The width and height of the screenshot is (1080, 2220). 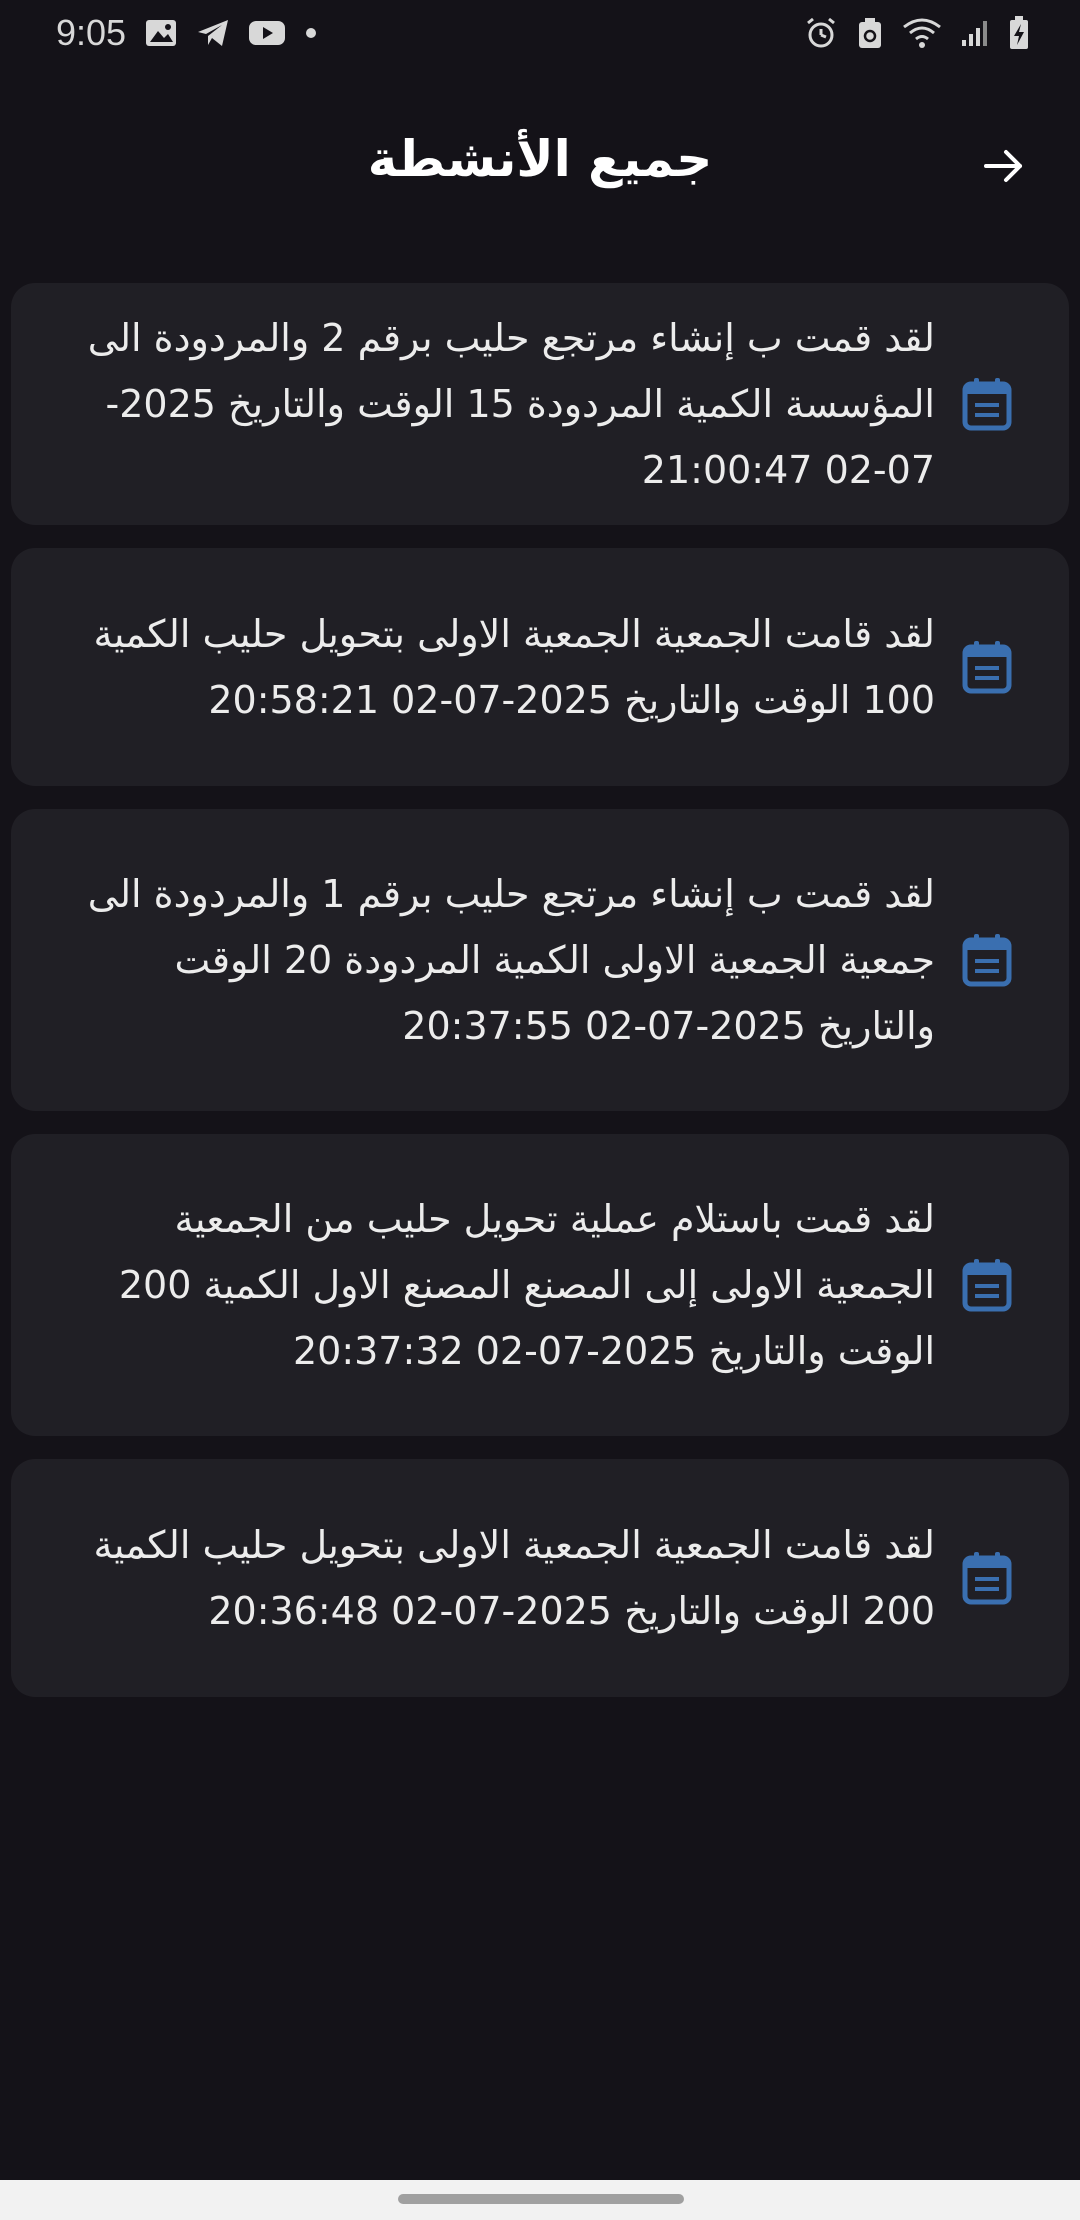 I want to click on alarm-icon, so click(x=821, y=33).